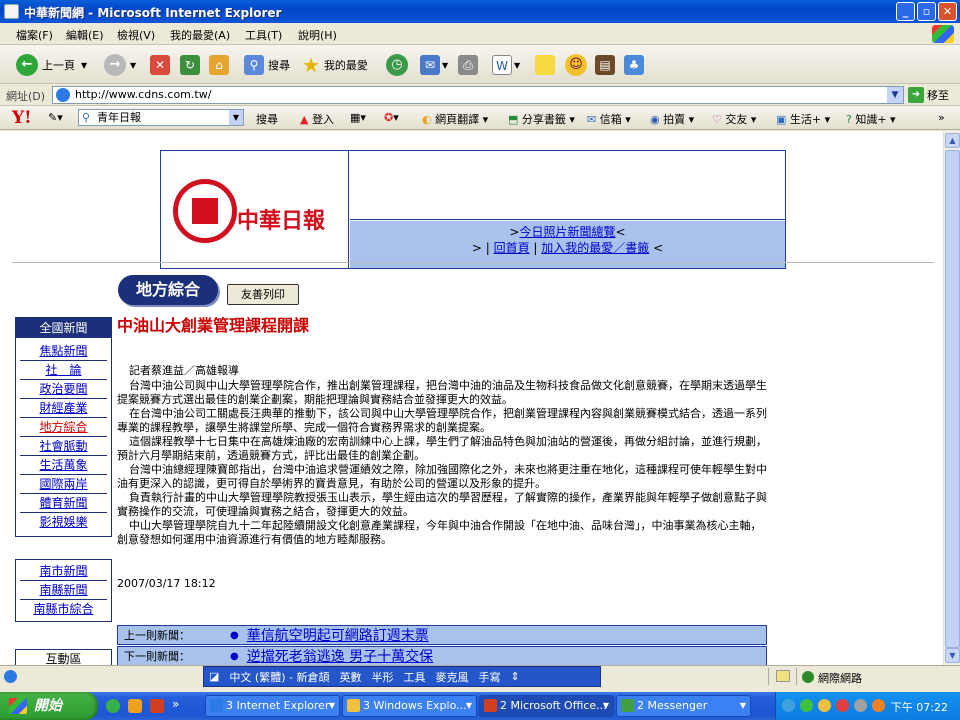 This screenshot has height=720, width=960. Describe the element at coordinates (478, 95) in the screenshot. I see `address-input: http://www.cdns.com.tw/ ▼` at that location.